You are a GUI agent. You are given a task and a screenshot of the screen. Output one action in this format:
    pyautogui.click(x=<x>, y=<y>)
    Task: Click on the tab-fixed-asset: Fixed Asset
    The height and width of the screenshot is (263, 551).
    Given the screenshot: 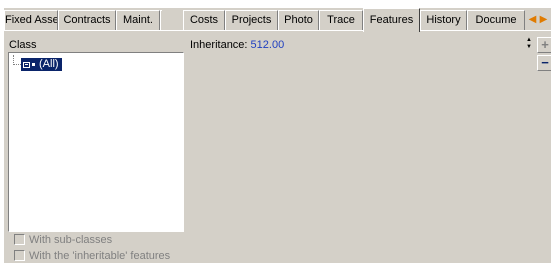 What is the action you would take?
    pyautogui.click(x=31, y=20)
    